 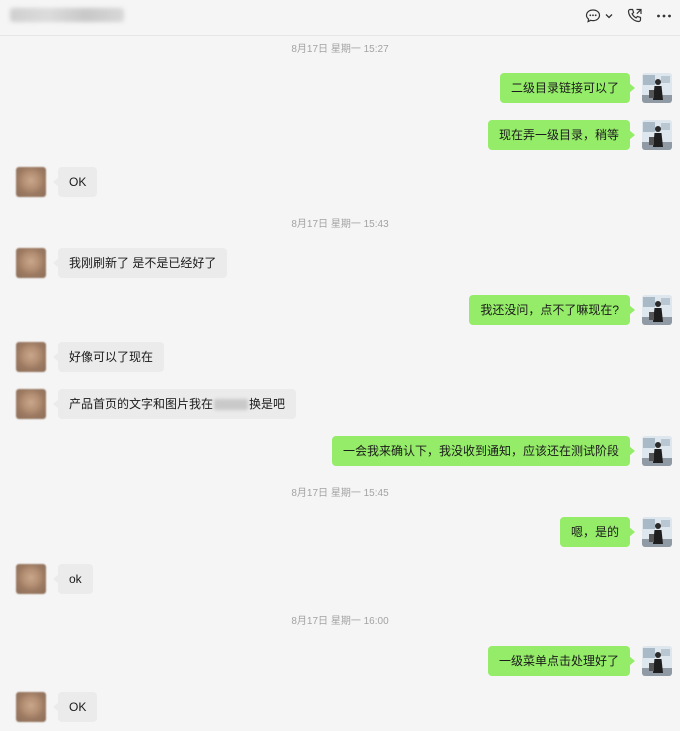 What do you see at coordinates (340, 224) in the screenshot?
I see `timestamp: 8月17日 星期一 15:43` at bounding box center [340, 224].